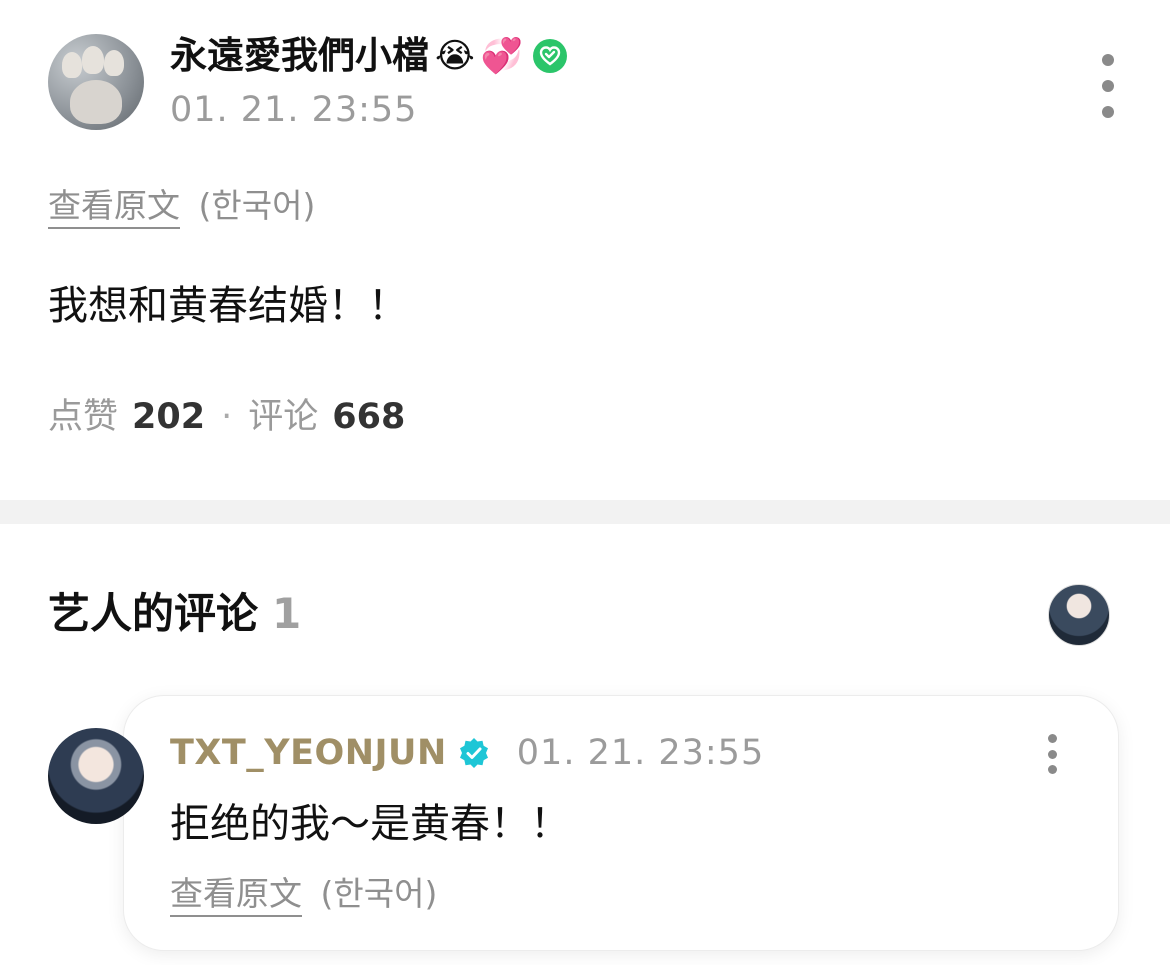 Image resolution: width=1170 pixels, height=965 pixels. Describe the element at coordinates (502, 56) in the screenshot. I see `revolving-hearts-emoji: 💞` at that location.